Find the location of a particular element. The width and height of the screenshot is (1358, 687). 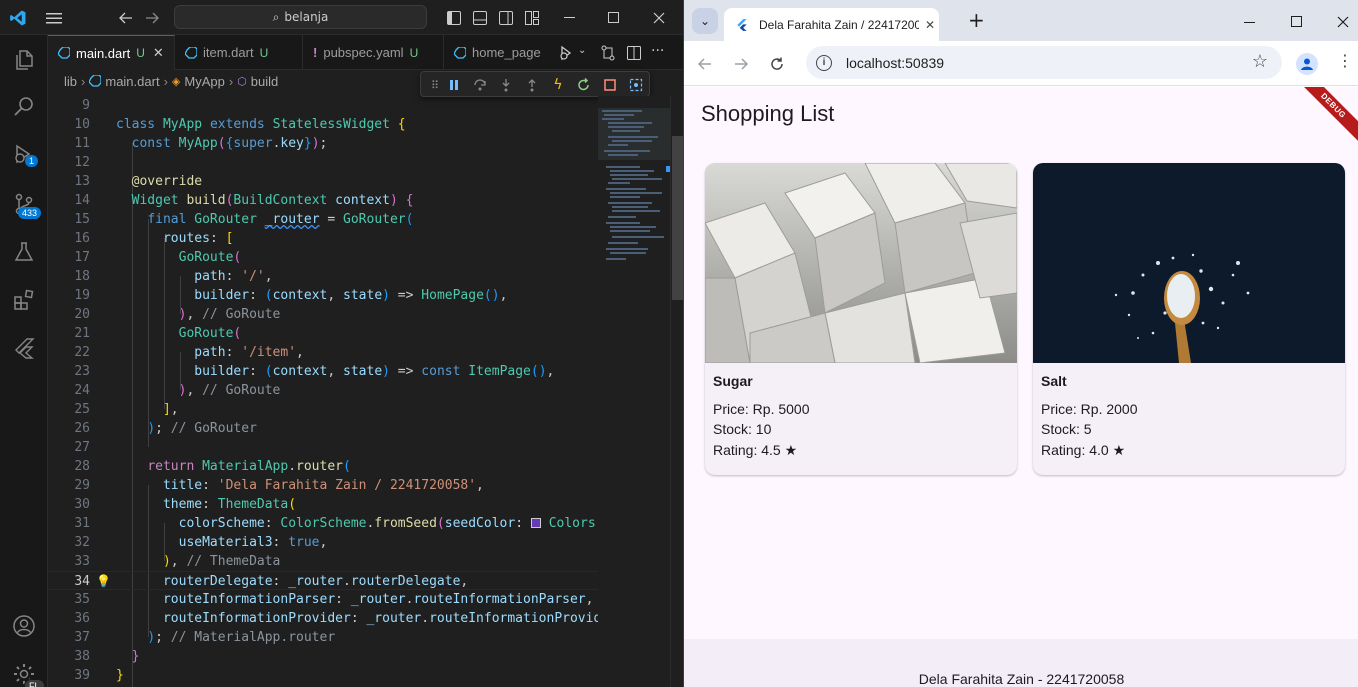

new-tab-icon: + is located at coordinates (976, 20).